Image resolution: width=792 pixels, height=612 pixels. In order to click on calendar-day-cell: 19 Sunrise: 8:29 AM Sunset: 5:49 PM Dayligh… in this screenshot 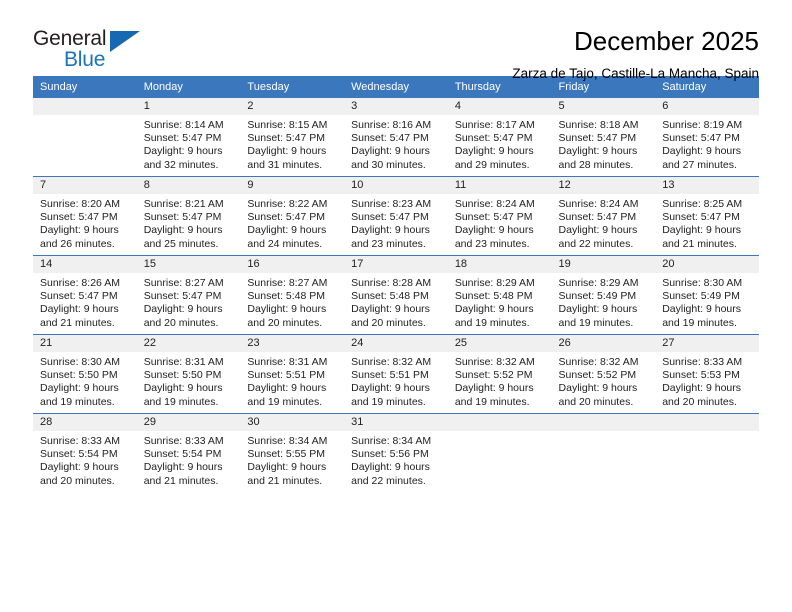, I will do `click(603, 295)`.